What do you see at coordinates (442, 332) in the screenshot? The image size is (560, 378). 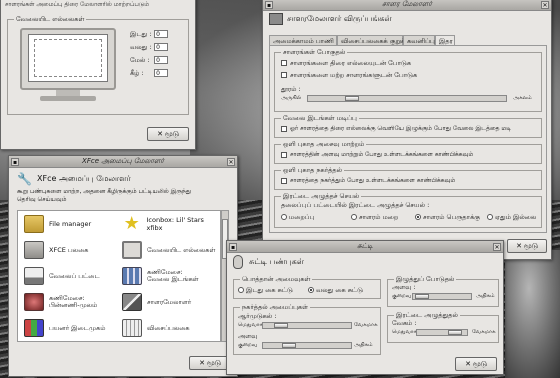 I see `speed-slider` at bounding box center [442, 332].